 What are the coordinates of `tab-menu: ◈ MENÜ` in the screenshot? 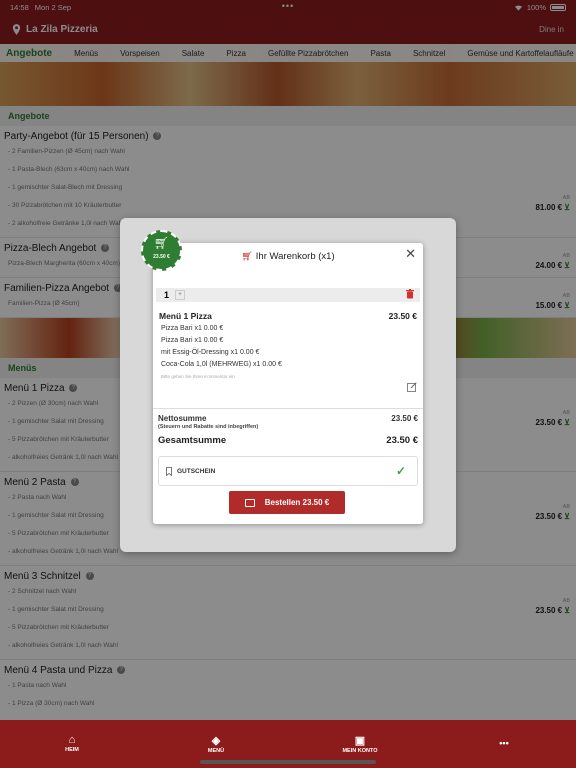 It's located at (216, 744).